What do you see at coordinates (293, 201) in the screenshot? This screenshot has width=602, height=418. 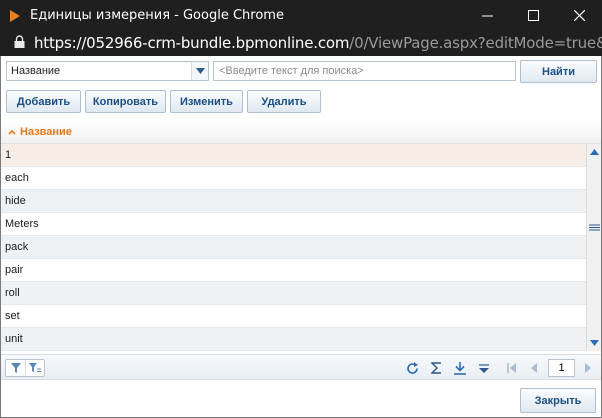 I see `table-row: hide` at bounding box center [293, 201].